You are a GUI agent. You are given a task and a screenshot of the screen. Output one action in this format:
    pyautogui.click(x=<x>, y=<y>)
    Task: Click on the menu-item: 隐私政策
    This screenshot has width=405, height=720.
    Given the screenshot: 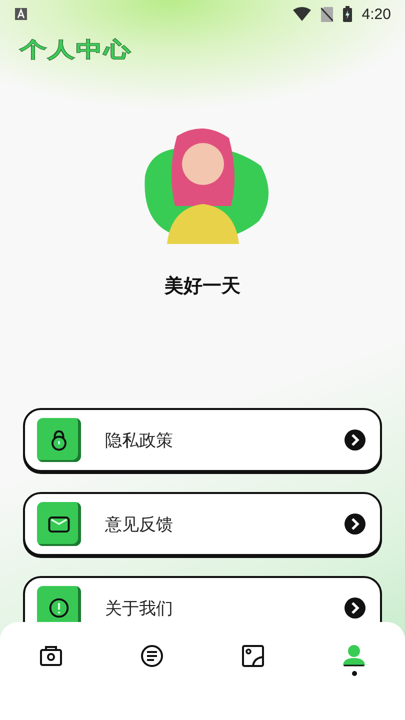 What is the action you would take?
    pyautogui.click(x=202, y=440)
    